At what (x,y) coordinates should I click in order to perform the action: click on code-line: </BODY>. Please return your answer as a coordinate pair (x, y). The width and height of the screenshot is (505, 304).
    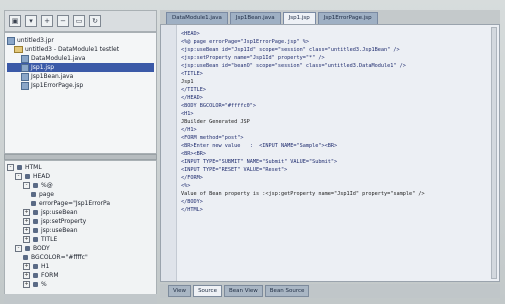
    Looking at the image, I should click on (192, 202).